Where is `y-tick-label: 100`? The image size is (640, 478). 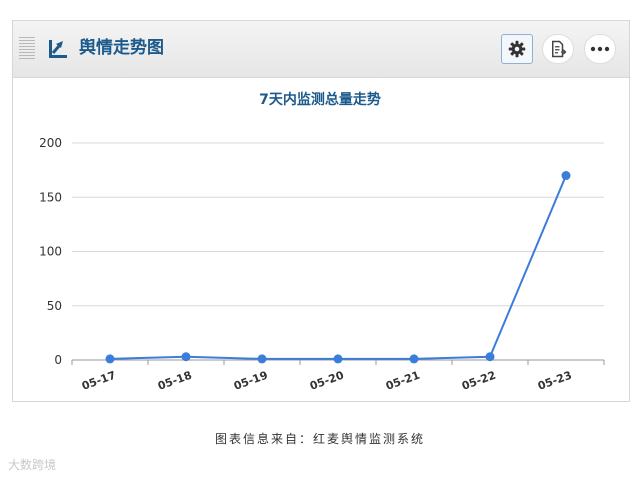 y-tick-label: 100 is located at coordinates (50, 252).